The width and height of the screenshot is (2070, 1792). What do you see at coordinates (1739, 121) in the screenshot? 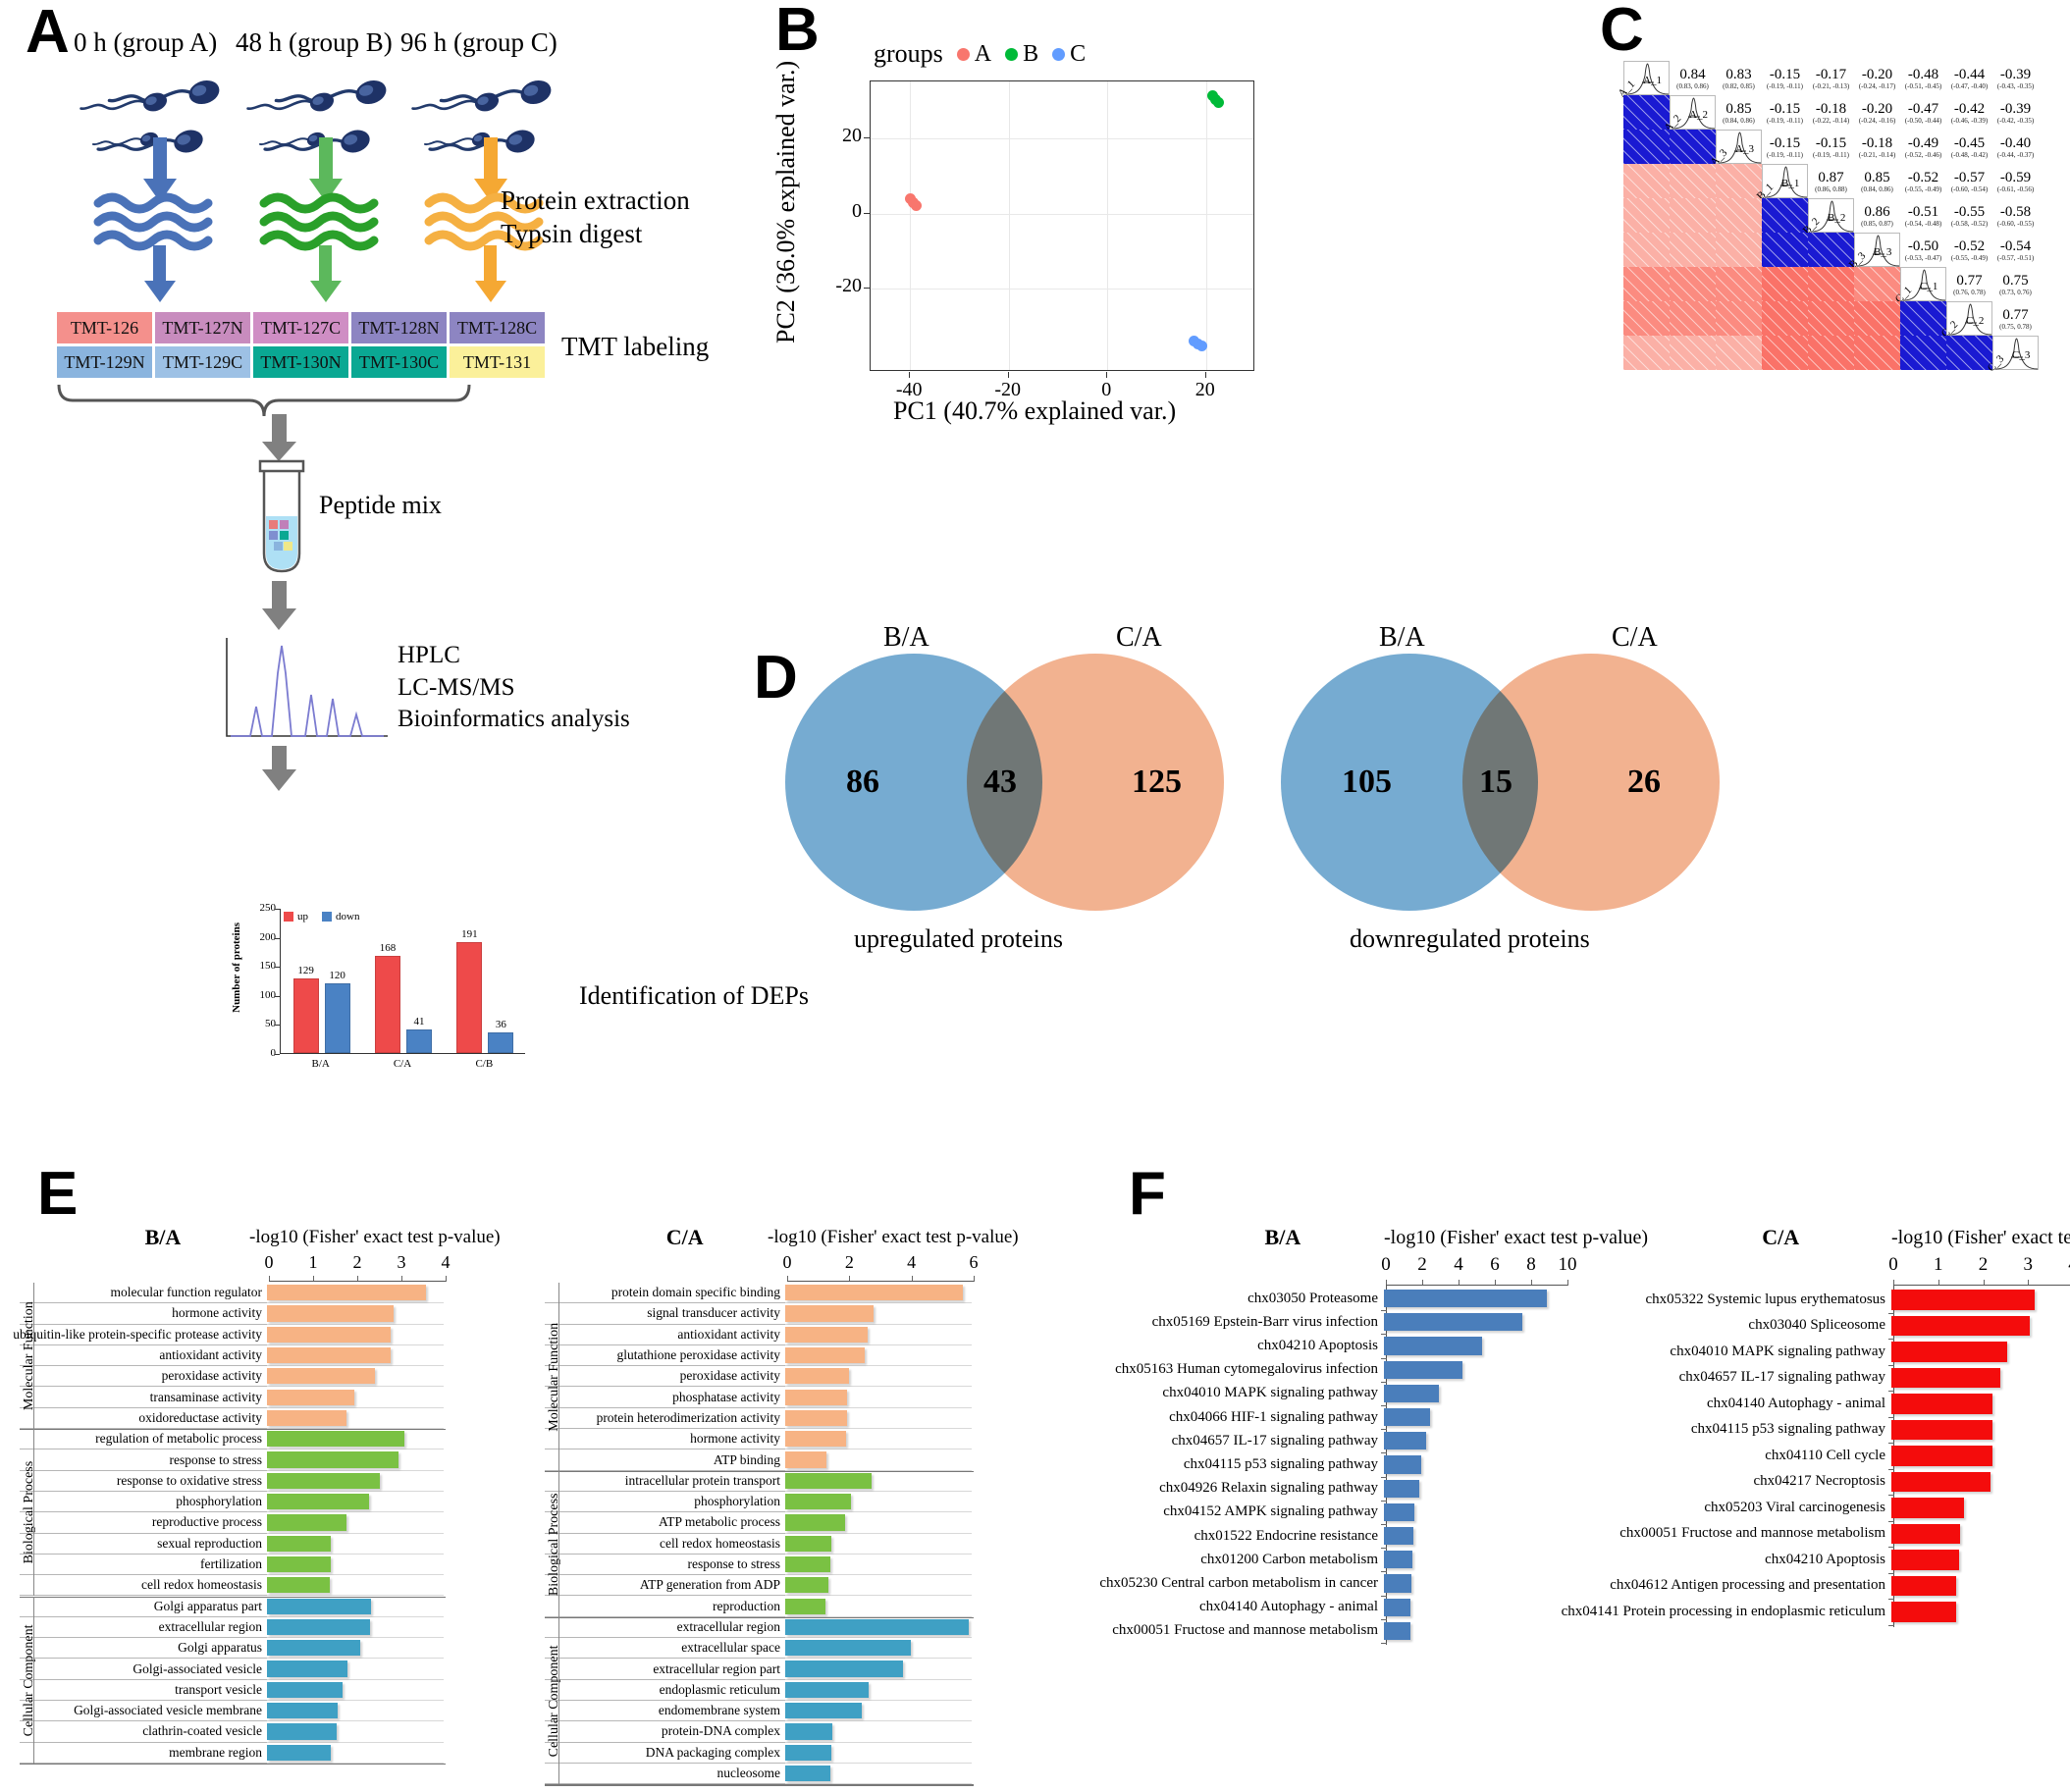
I see `corr-confidence-interval: (0.84, 0.86)` at bounding box center [1739, 121].